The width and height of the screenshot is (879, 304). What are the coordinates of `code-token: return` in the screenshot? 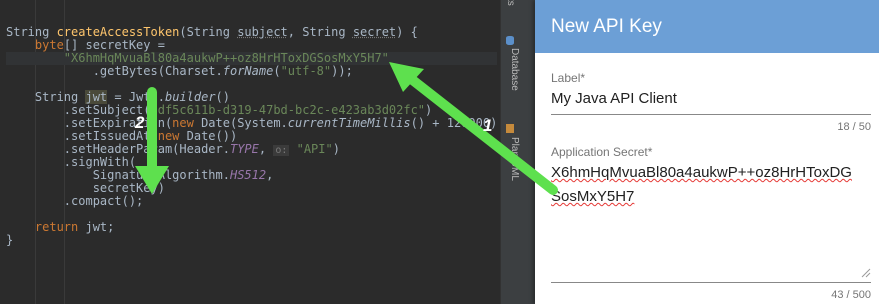 It's located at (60, 227).